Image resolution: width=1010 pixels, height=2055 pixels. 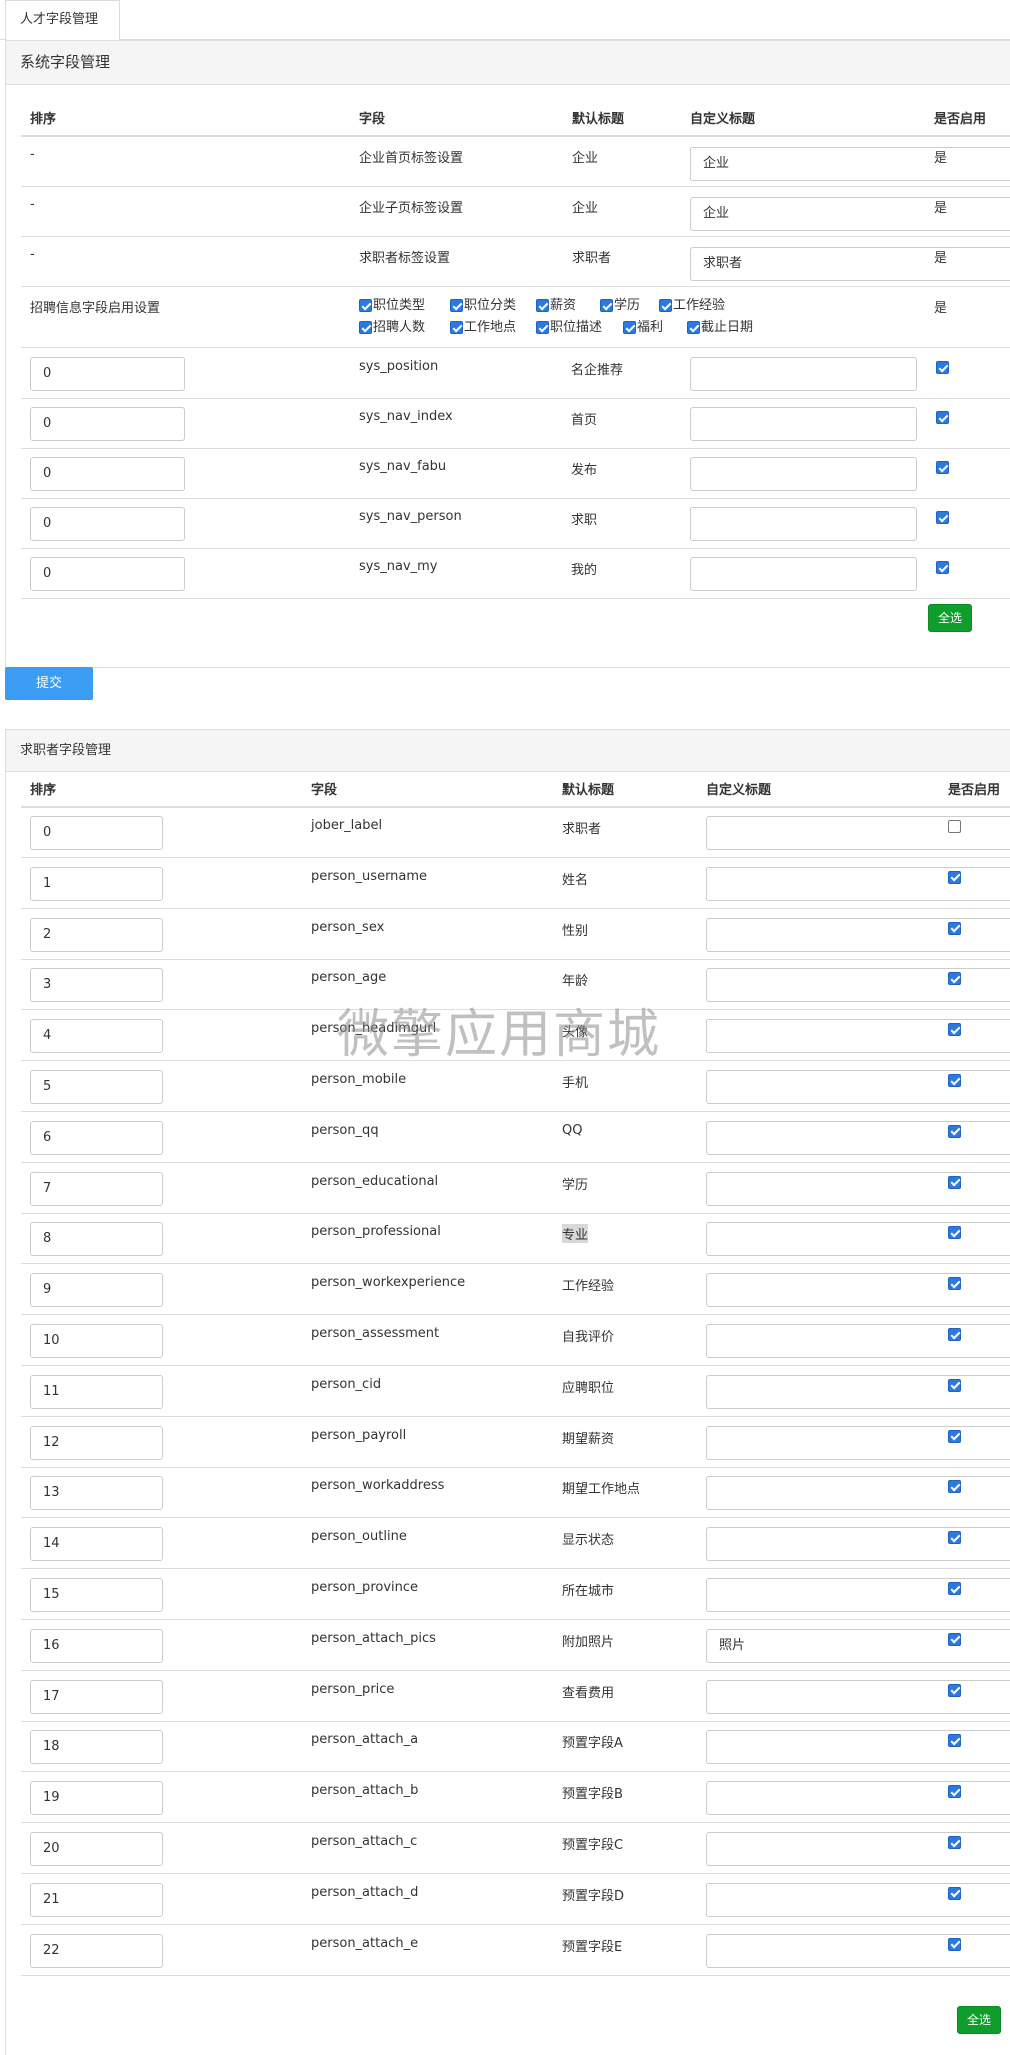 I want to click on order-input: 9, so click(x=96, y=1290).